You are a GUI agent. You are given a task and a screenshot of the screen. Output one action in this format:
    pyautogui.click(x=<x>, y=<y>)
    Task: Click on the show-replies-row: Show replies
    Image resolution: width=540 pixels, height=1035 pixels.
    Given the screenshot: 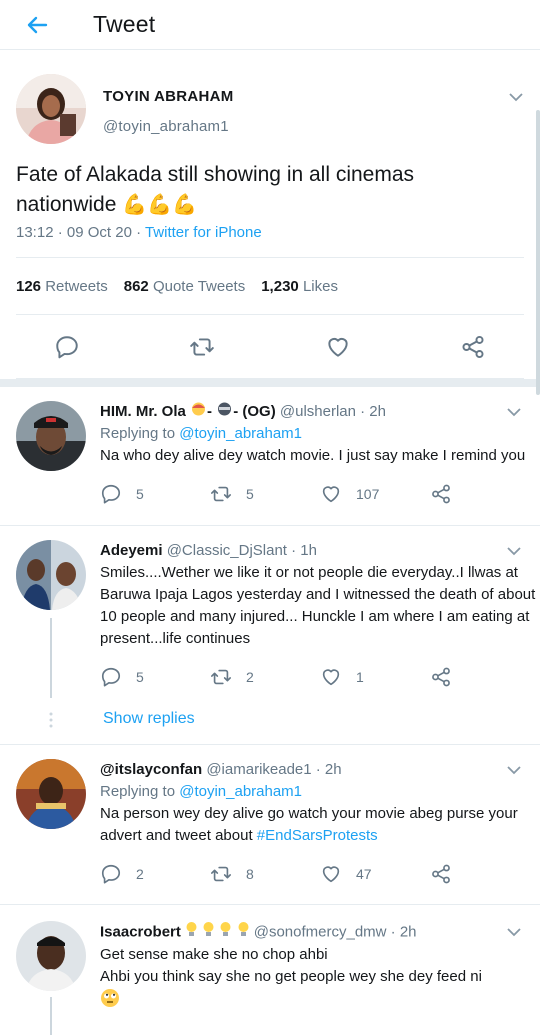 What is the action you would take?
    pyautogui.click(x=270, y=718)
    